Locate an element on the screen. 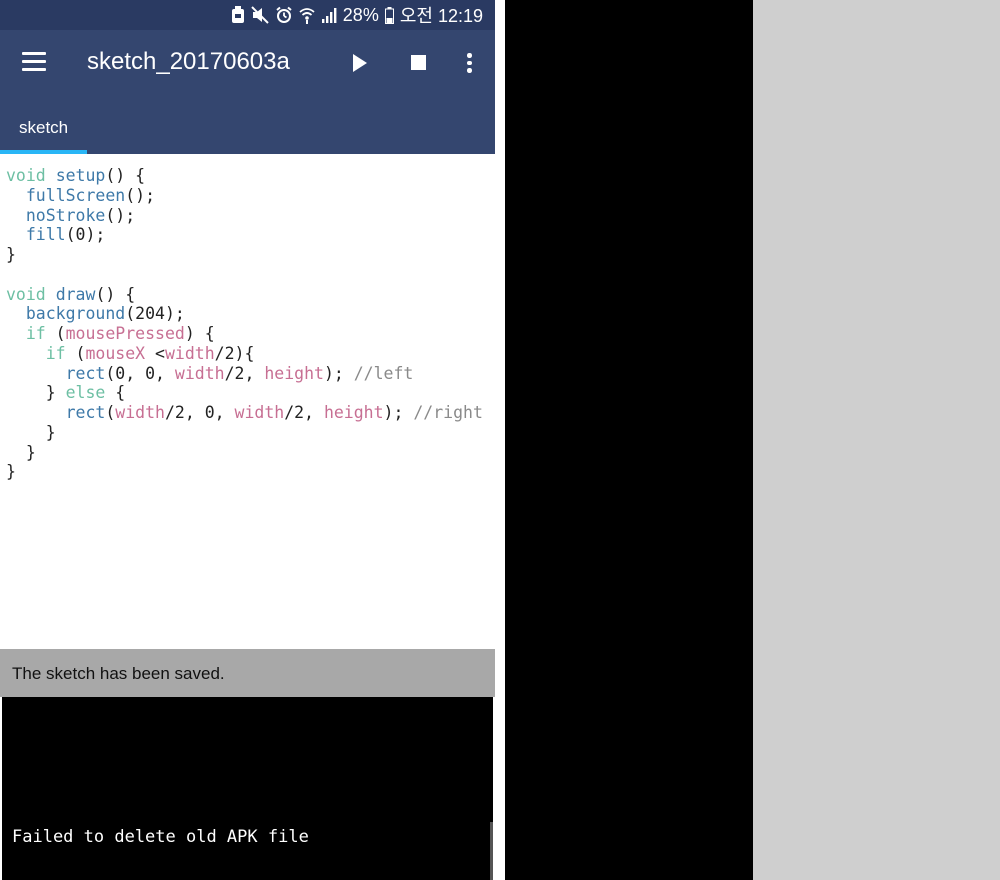  code-line: void draw() { is located at coordinates (244, 295).